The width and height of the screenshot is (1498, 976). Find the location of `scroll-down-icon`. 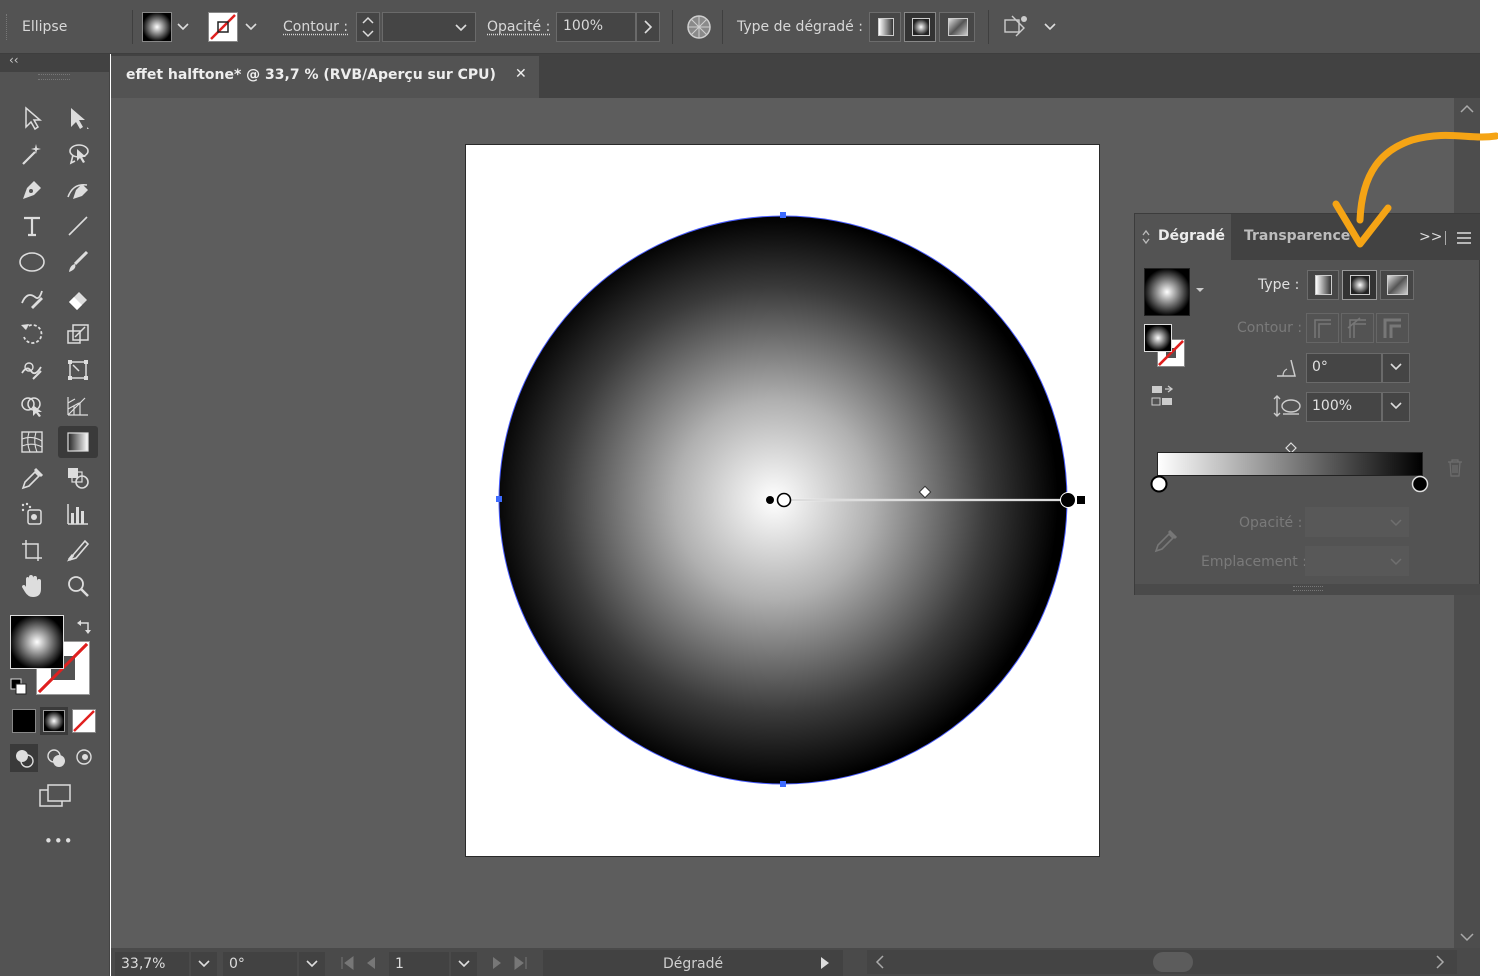

scroll-down-icon is located at coordinates (1467, 937).